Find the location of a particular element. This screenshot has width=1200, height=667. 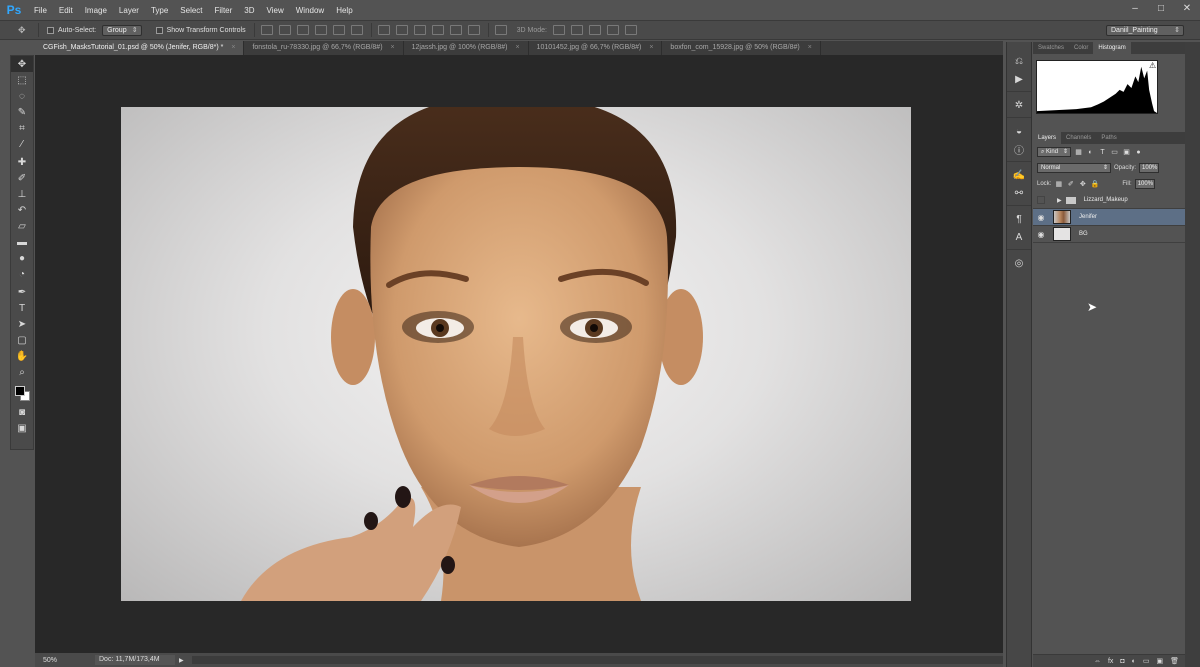

layer-row: ◉ BG is located at coordinates (1109, 234).